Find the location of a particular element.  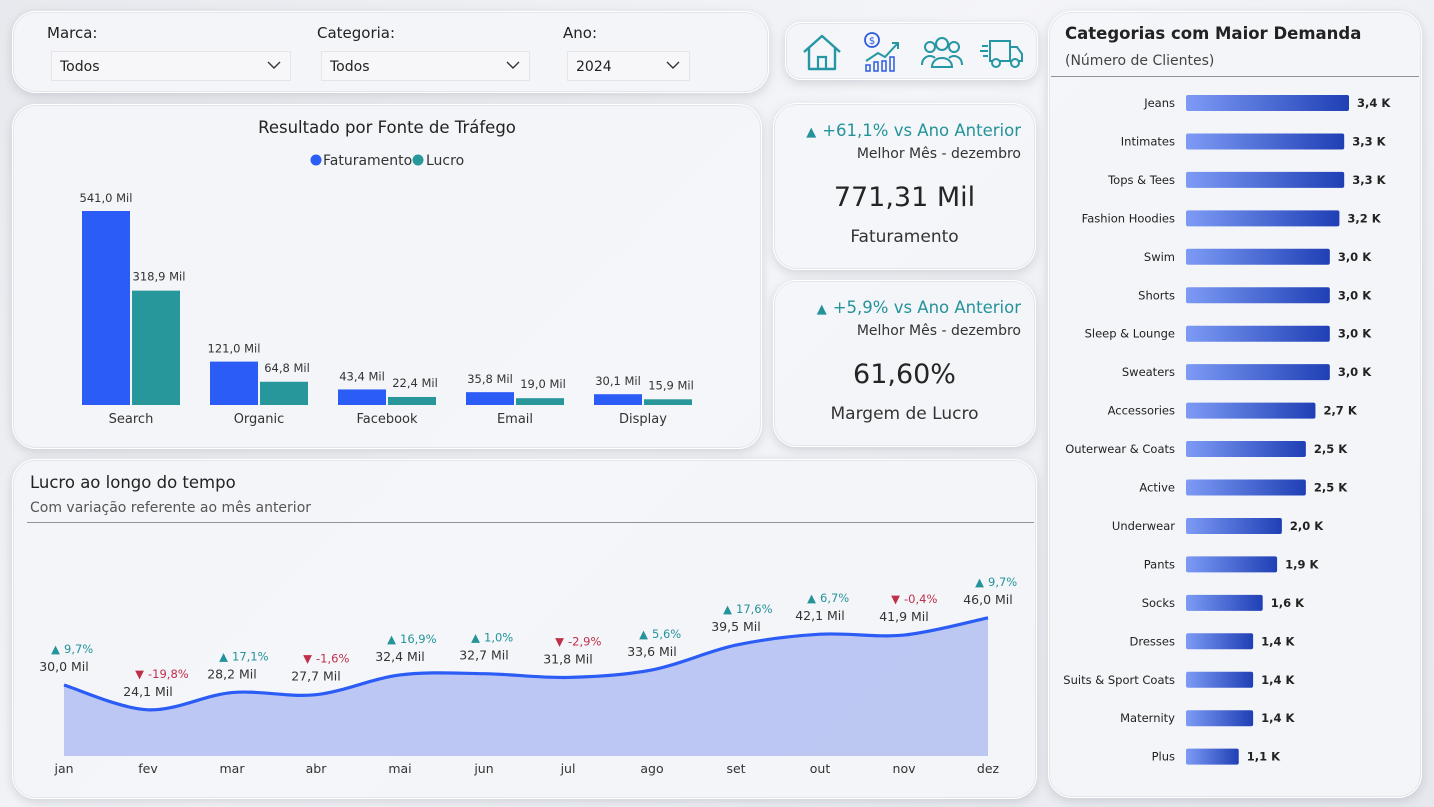

change-label: 17,1% is located at coordinates (250, 657).